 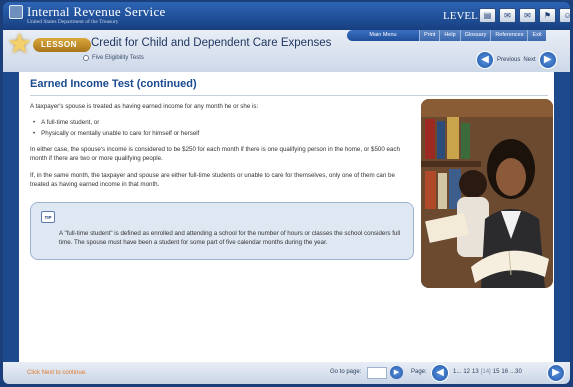 I want to click on student-reading-photo, so click(x=487, y=193).